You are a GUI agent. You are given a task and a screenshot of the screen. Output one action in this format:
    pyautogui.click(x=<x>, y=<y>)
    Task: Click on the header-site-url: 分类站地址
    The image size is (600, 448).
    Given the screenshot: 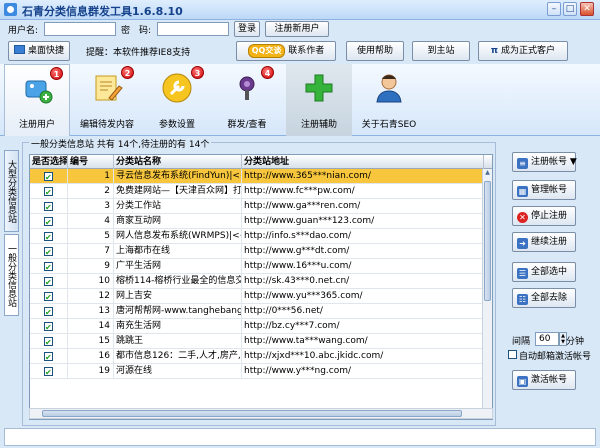 What is the action you would take?
    pyautogui.click(x=363, y=162)
    